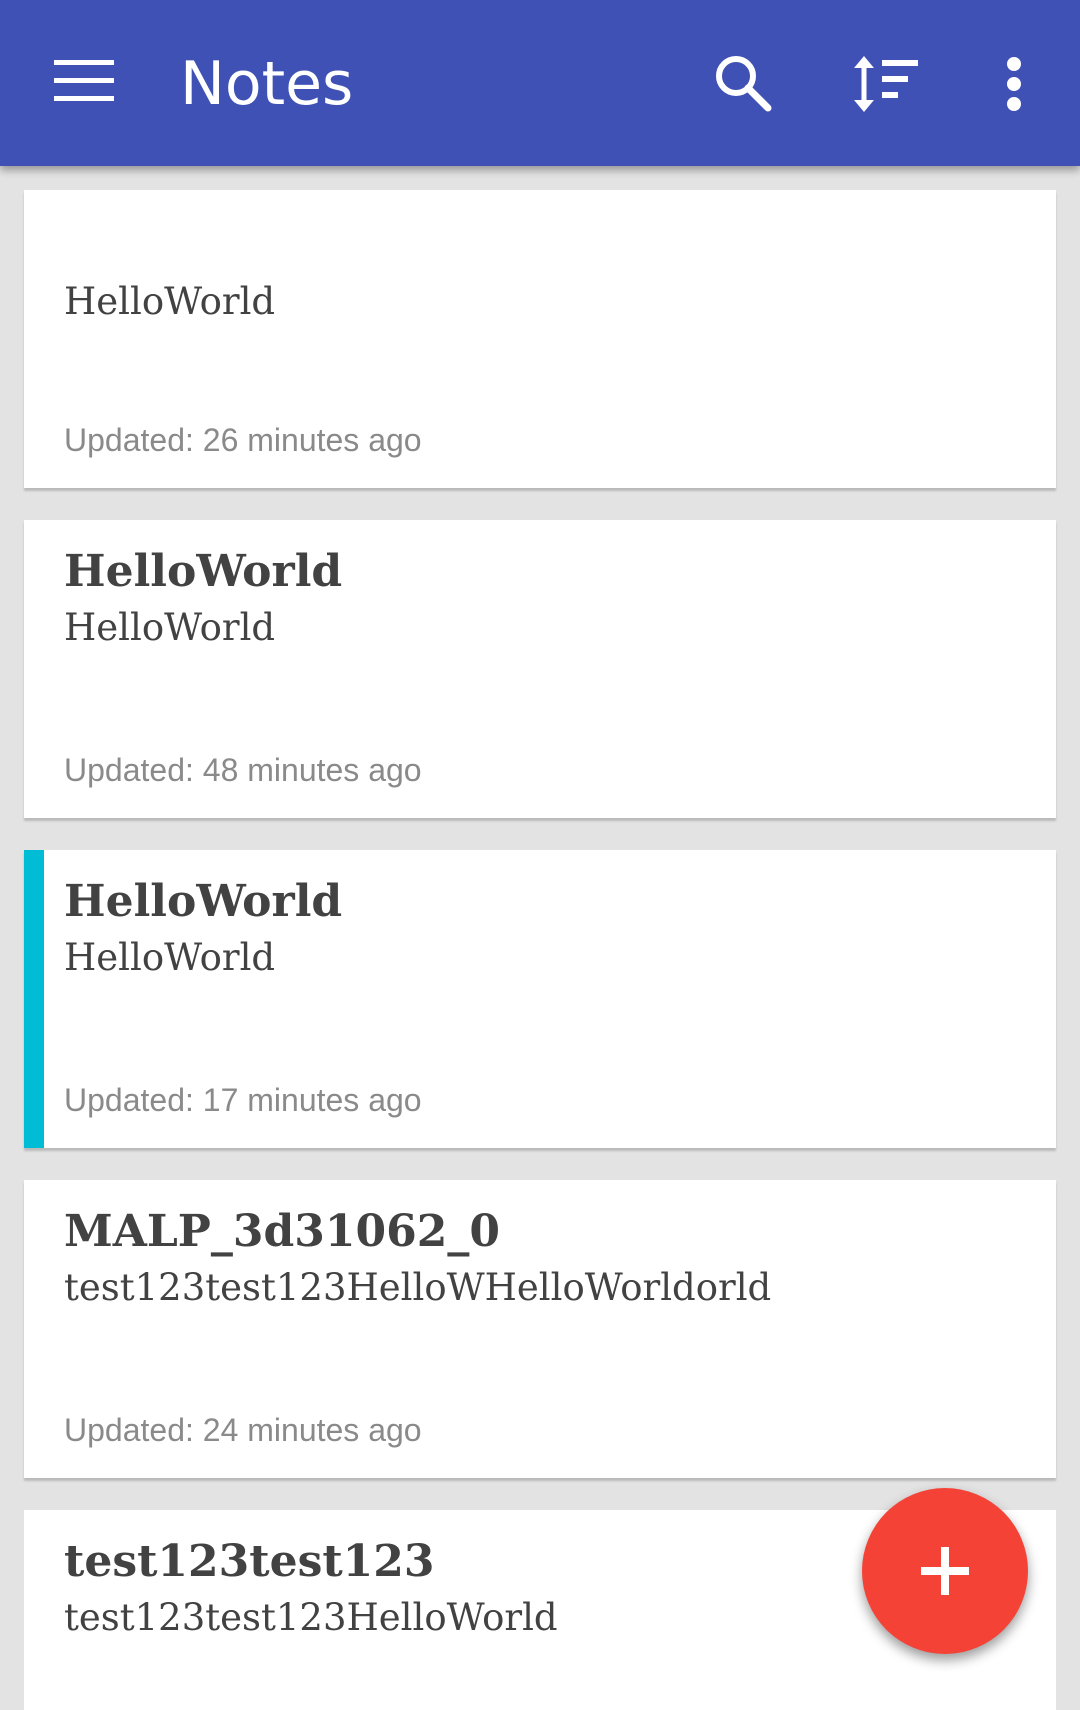  What do you see at coordinates (34, 999) in the screenshot?
I see `note-color-indicator` at bounding box center [34, 999].